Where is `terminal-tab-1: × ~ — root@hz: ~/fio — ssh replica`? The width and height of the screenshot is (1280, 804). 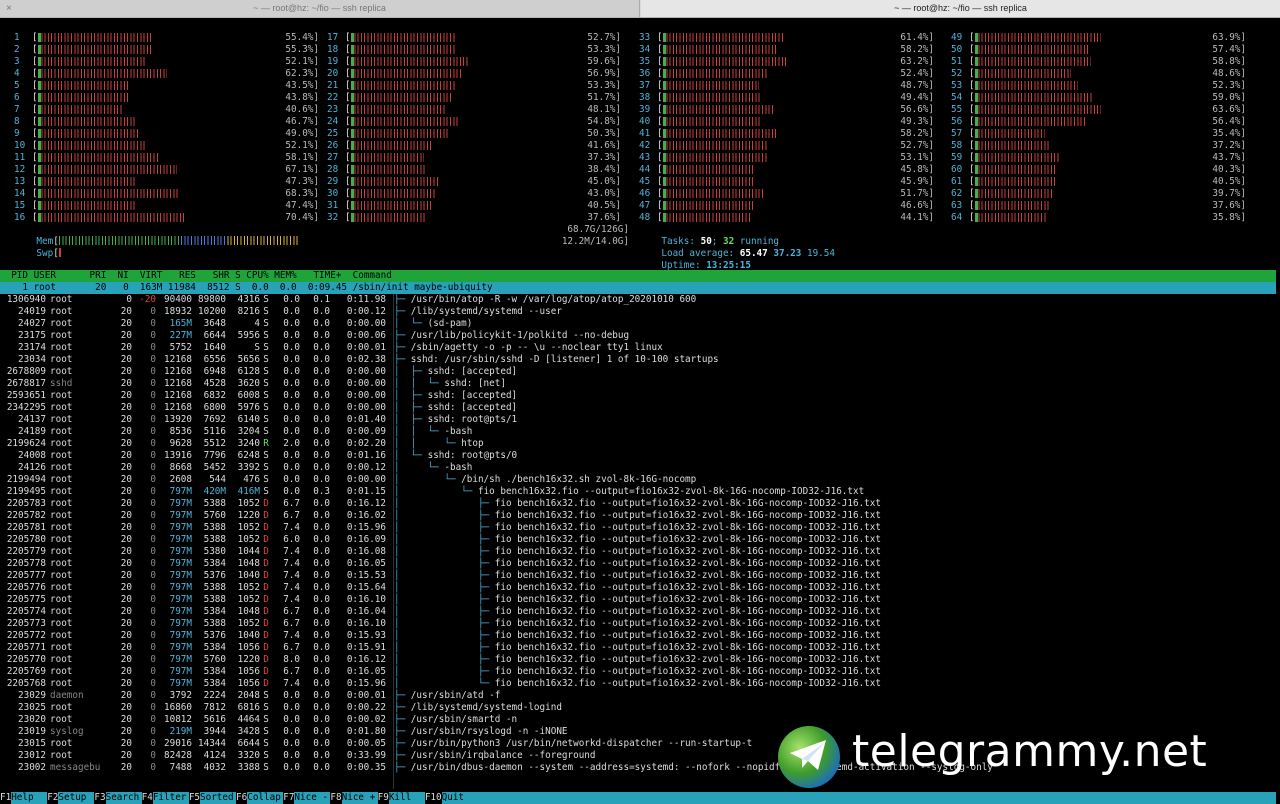
terminal-tab-1: × ~ — root@hz: ~/fio — ssh replica is located at coordinates (320, 8).